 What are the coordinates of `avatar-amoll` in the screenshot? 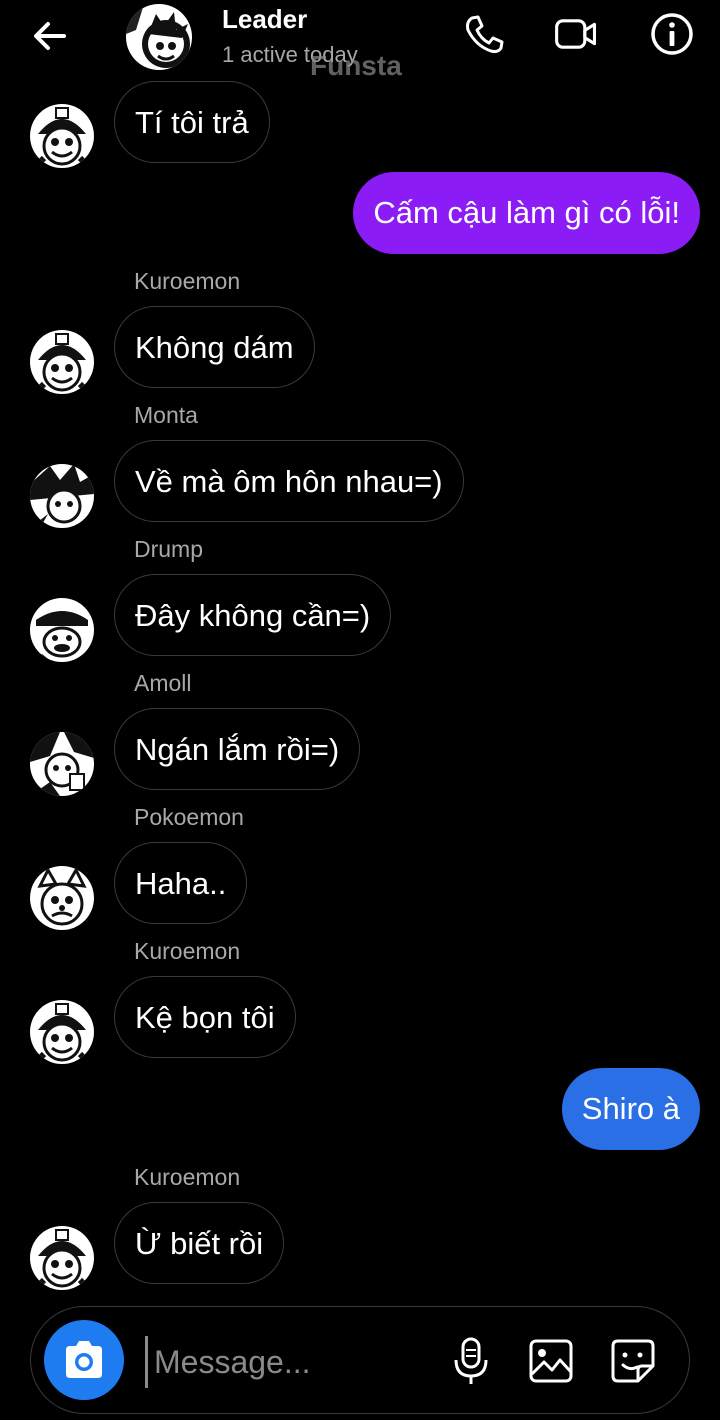 It's located at (62, 764).